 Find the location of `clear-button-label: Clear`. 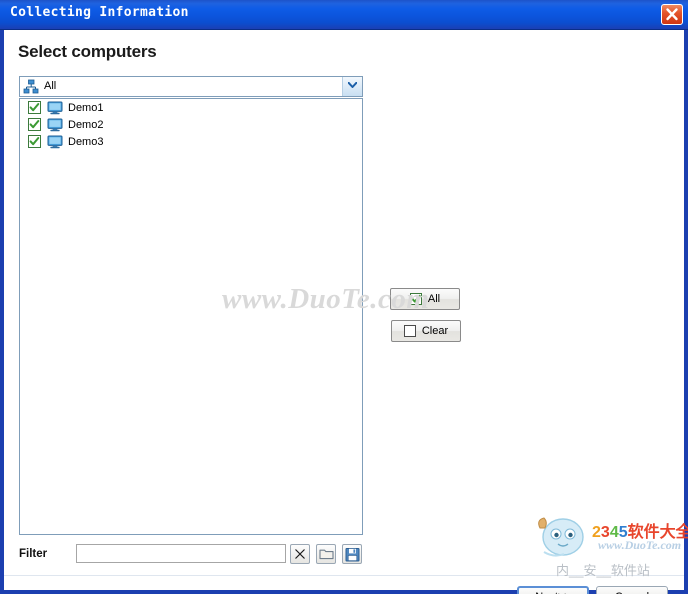

clear-button-label: Clear is located at coordinates (435, 331).